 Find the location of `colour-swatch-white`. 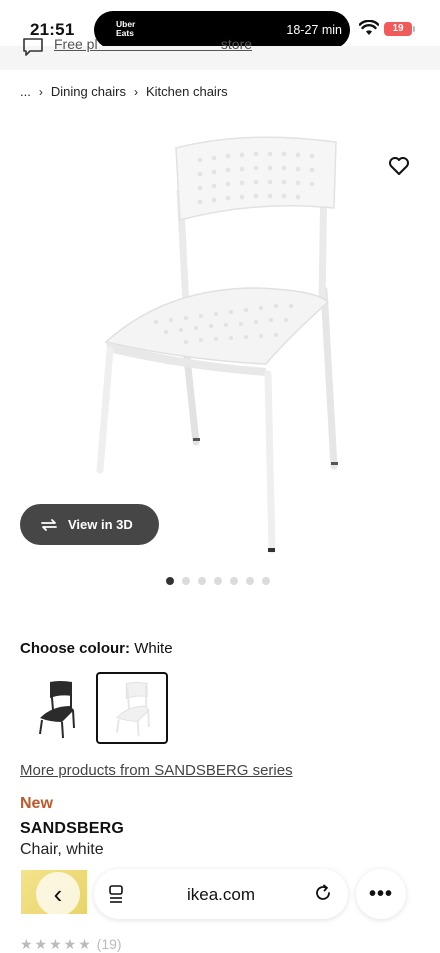

colour-swatch-white is located at coordinates (132, 708).